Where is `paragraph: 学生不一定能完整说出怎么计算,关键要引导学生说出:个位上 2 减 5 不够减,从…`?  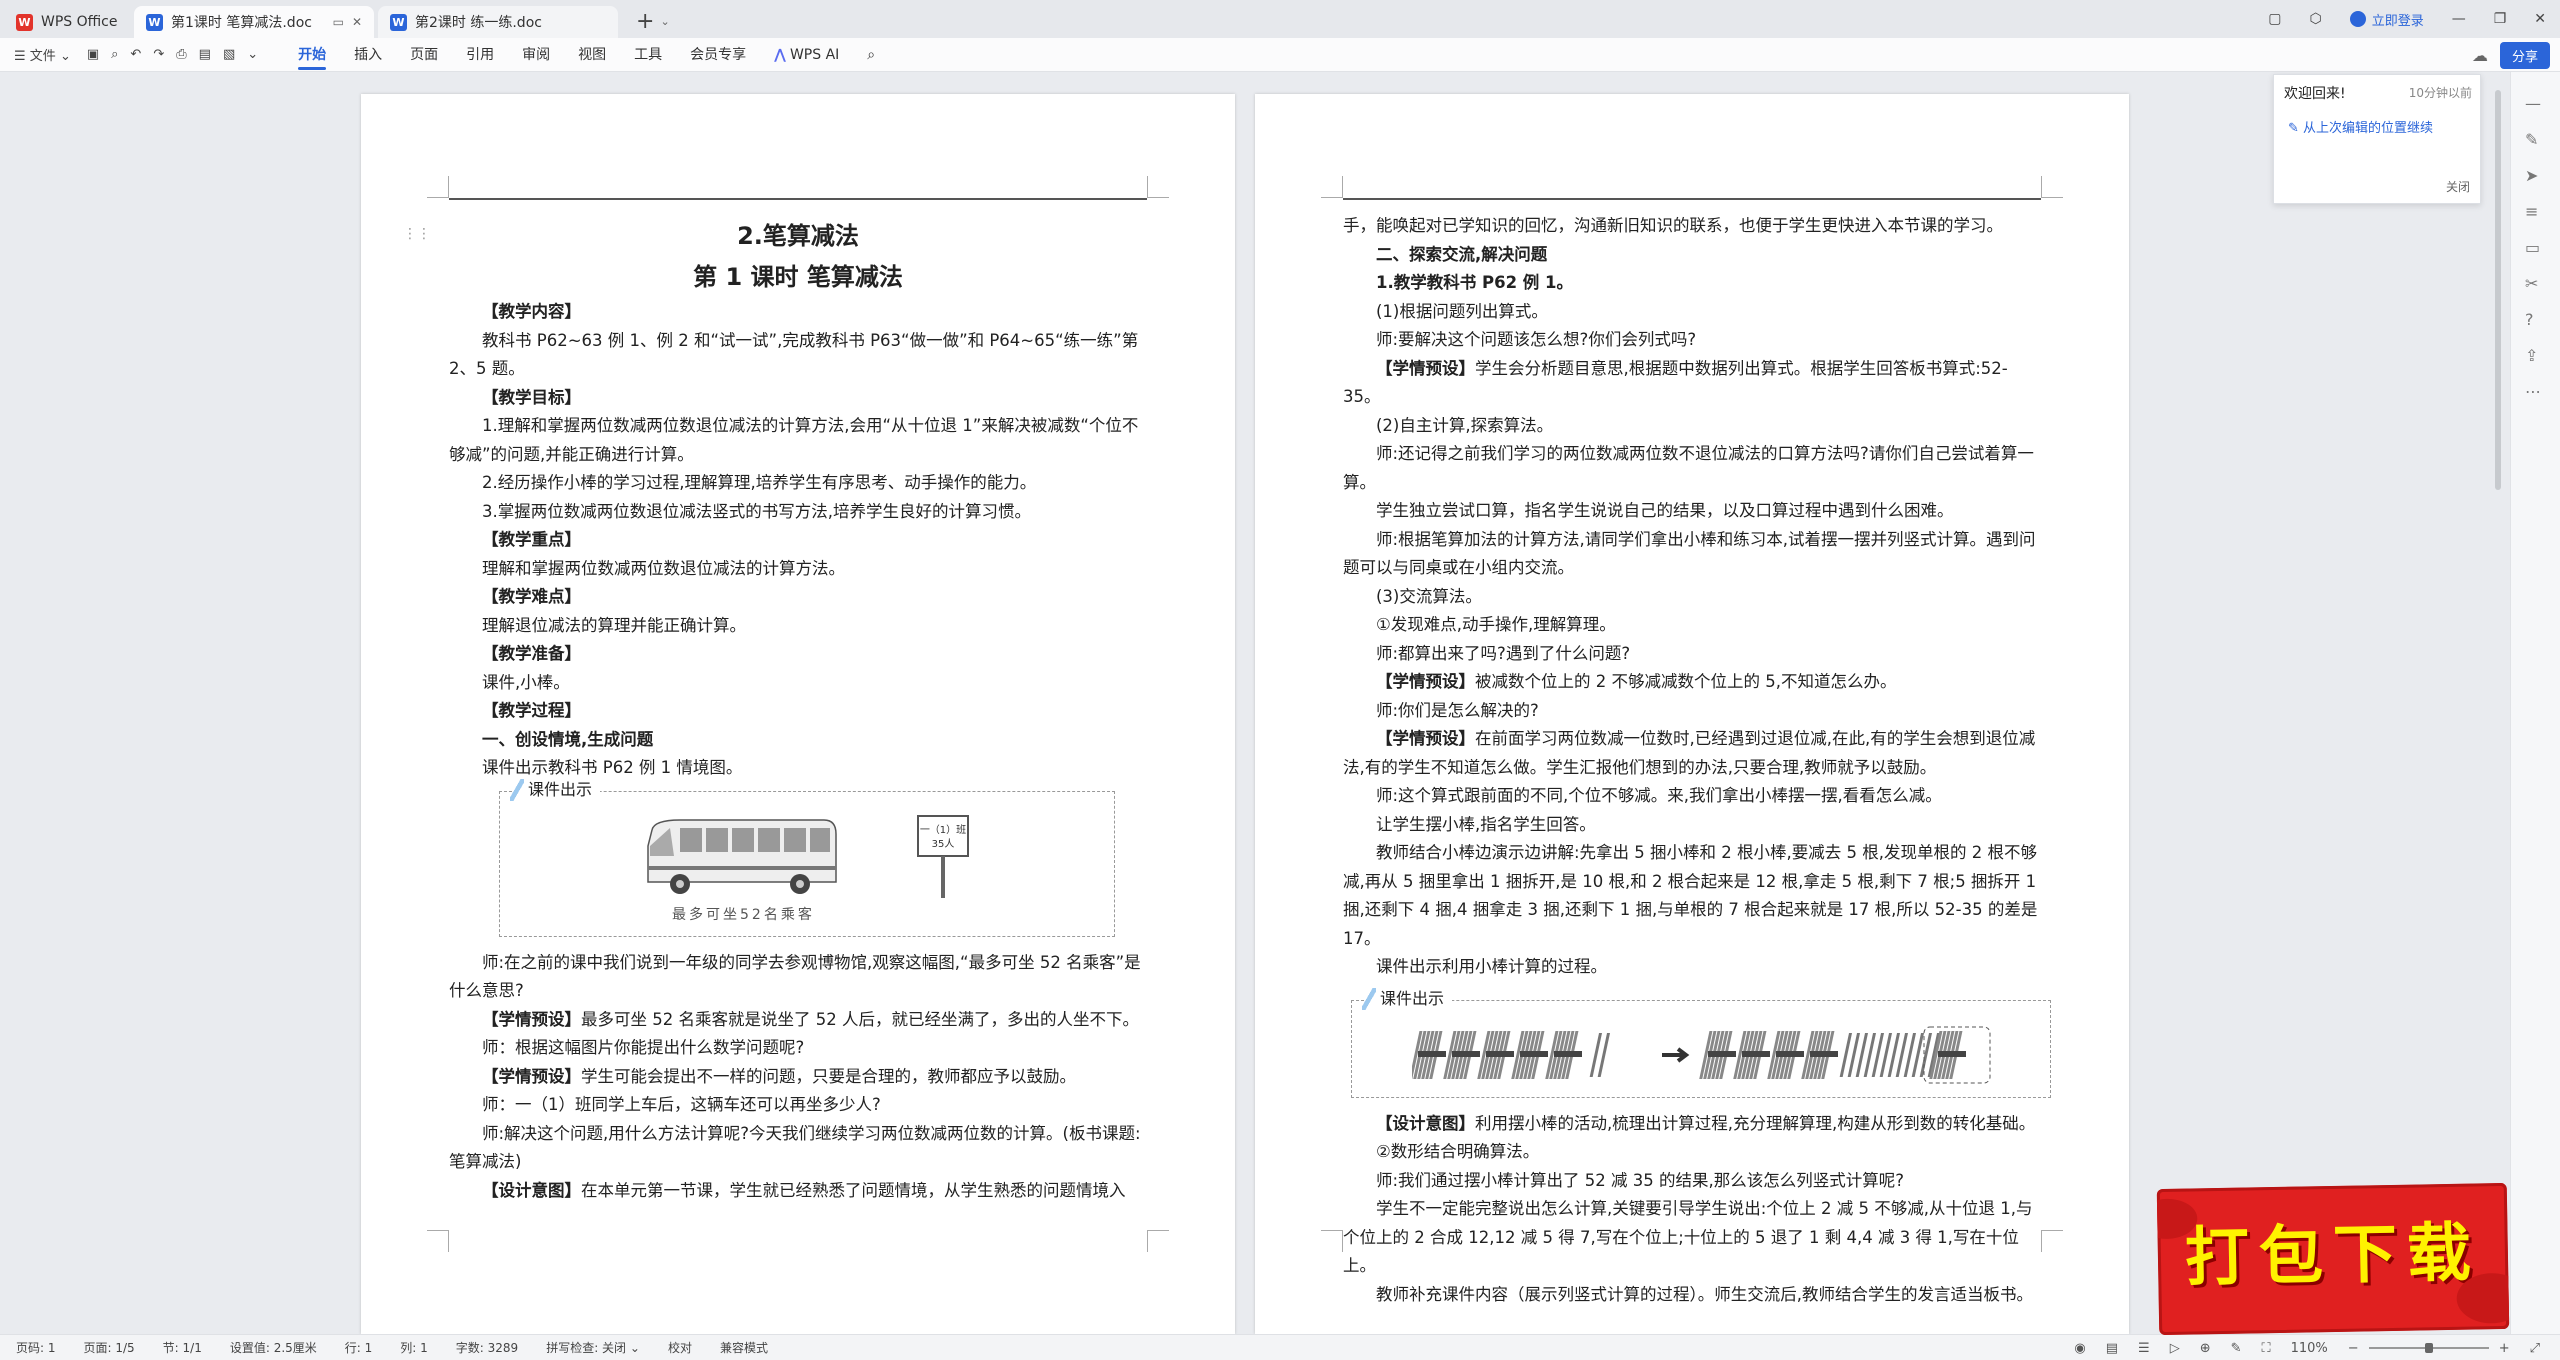
paragraph: 学生不一定能完整说出怎么计算,关键要引导学生说出:个位上 2 减 5 不够减,从… is located at coordinates (1692, 1238).